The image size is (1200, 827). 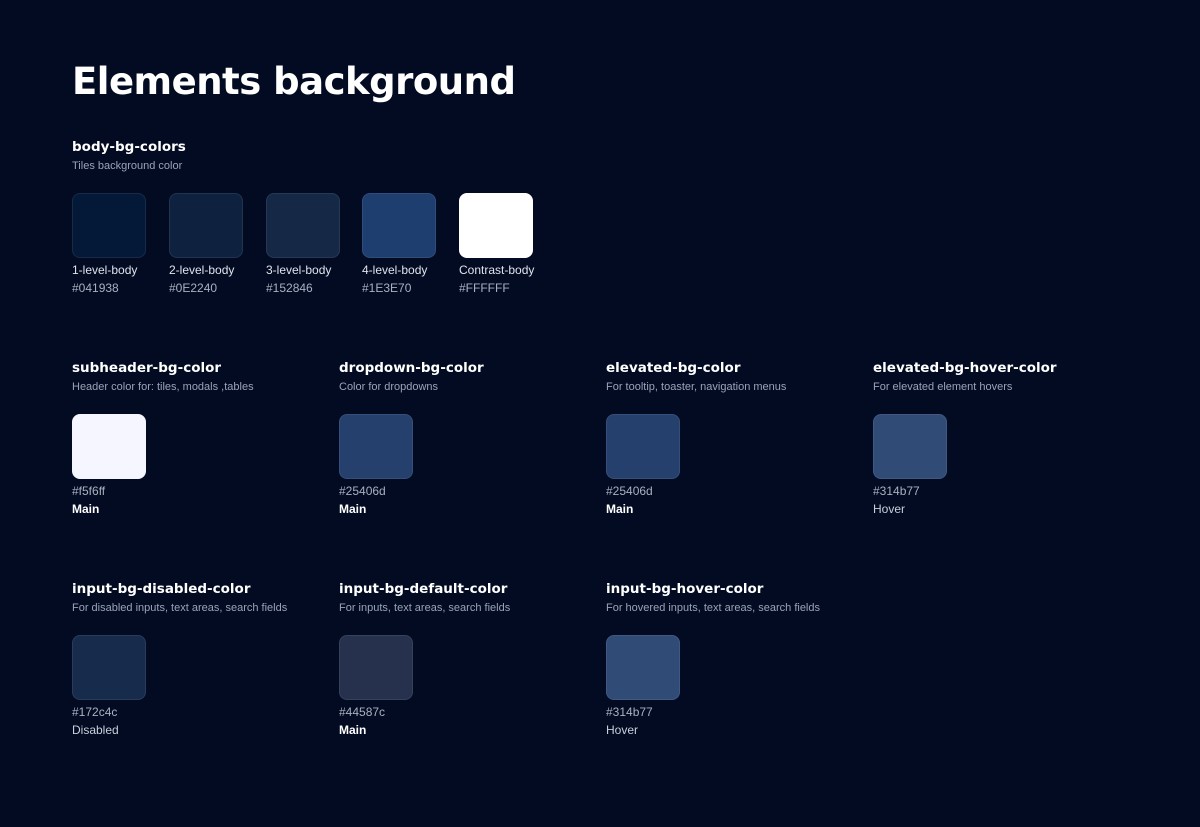 What do you see at coordinates (362, 712) in the screenshot?
I see `swatch-hex: #44587c` at bounding box center [362, 712].